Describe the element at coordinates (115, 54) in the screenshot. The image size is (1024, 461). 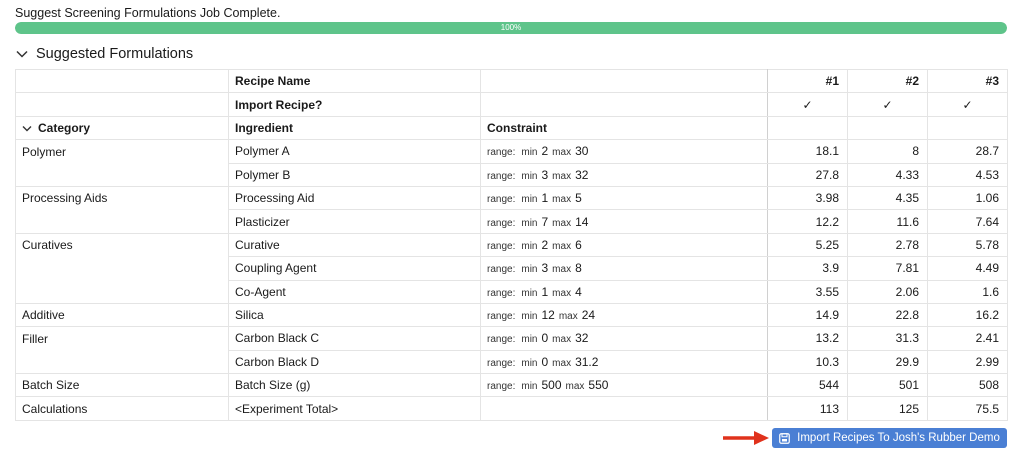
I see `section-title: Suggested Formulations` at that location.